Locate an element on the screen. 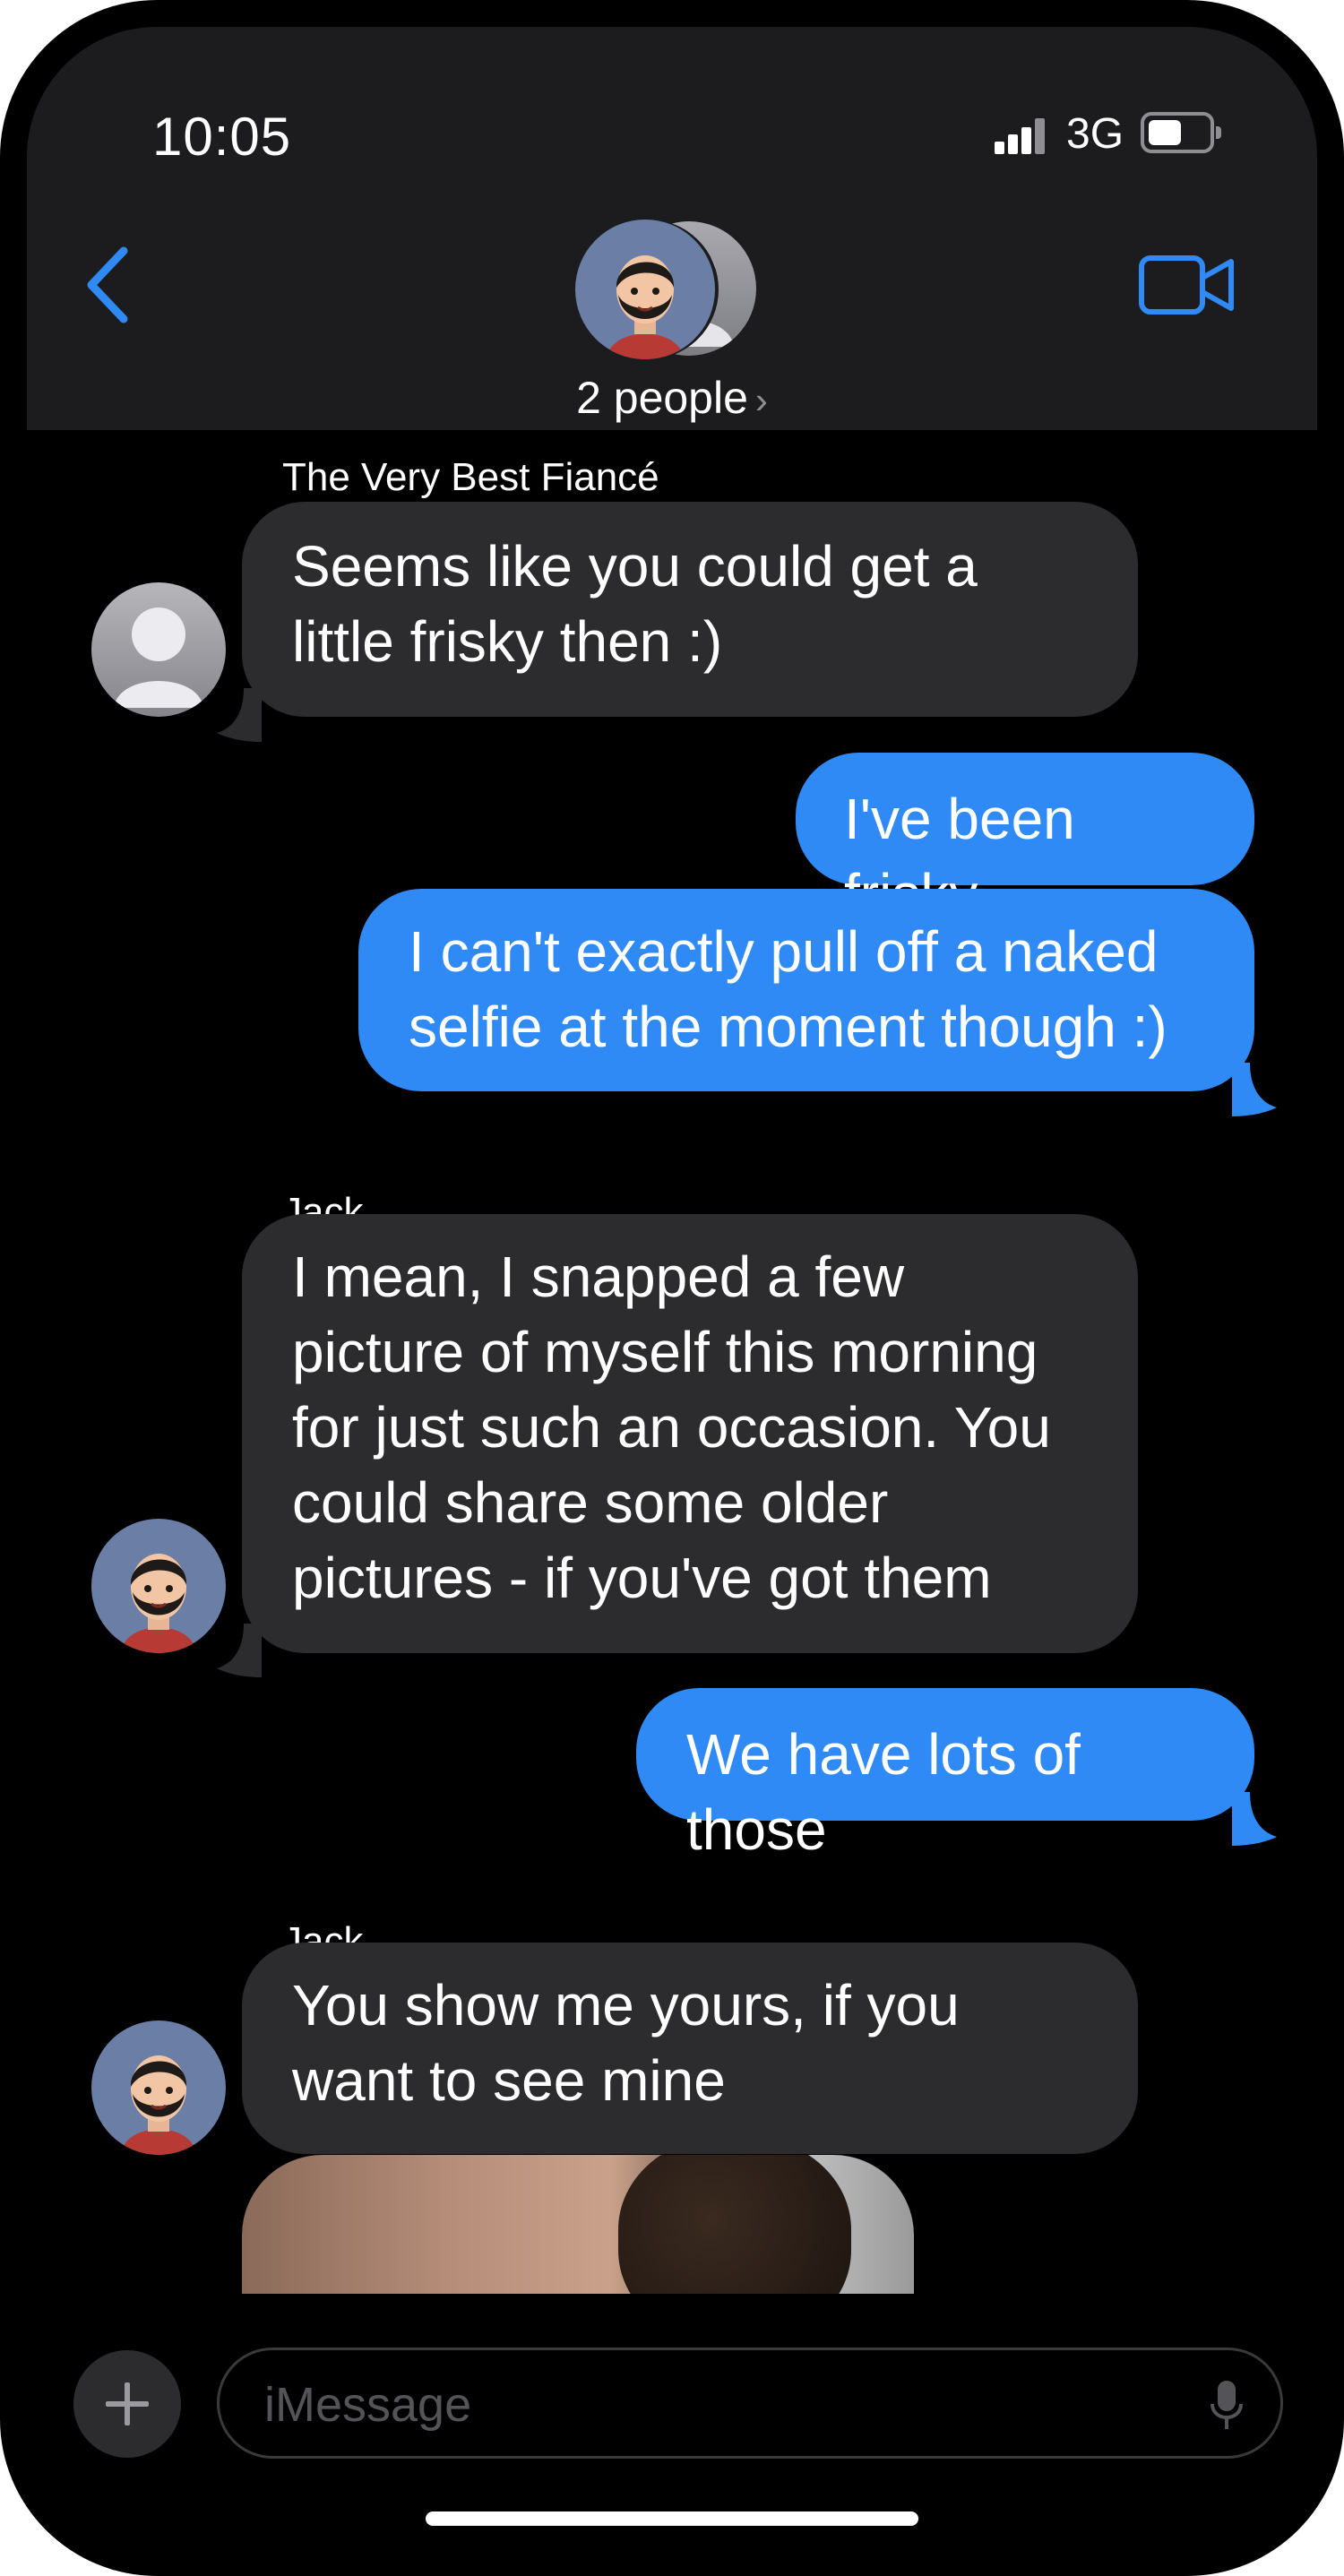 Image resolution: width=1344 pixels, height=2576 pixels. battery-icon is located at coordinates (1181, 132).